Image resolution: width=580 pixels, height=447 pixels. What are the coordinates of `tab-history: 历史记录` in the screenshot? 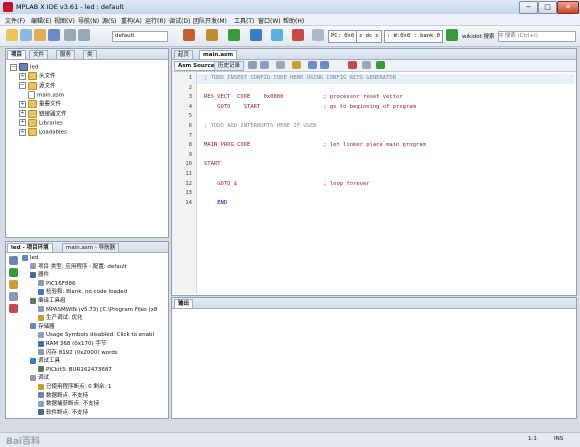 It's located at (229, 66).